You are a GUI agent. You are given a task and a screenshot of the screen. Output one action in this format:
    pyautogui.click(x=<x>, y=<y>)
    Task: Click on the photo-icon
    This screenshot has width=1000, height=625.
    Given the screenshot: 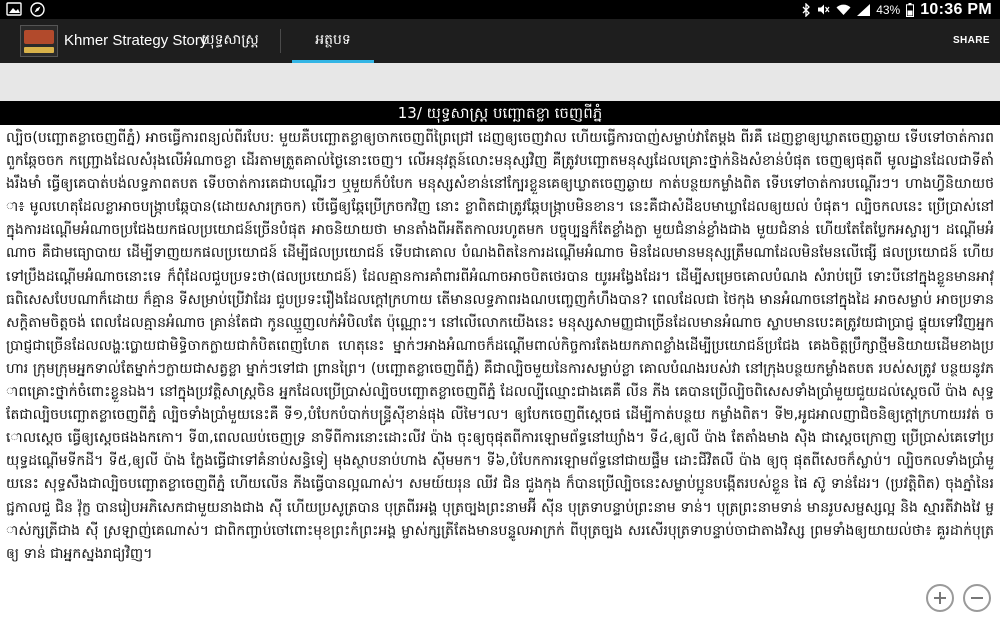 What is the action you would take?
    pyautogui.click(x=14, y=9)
    